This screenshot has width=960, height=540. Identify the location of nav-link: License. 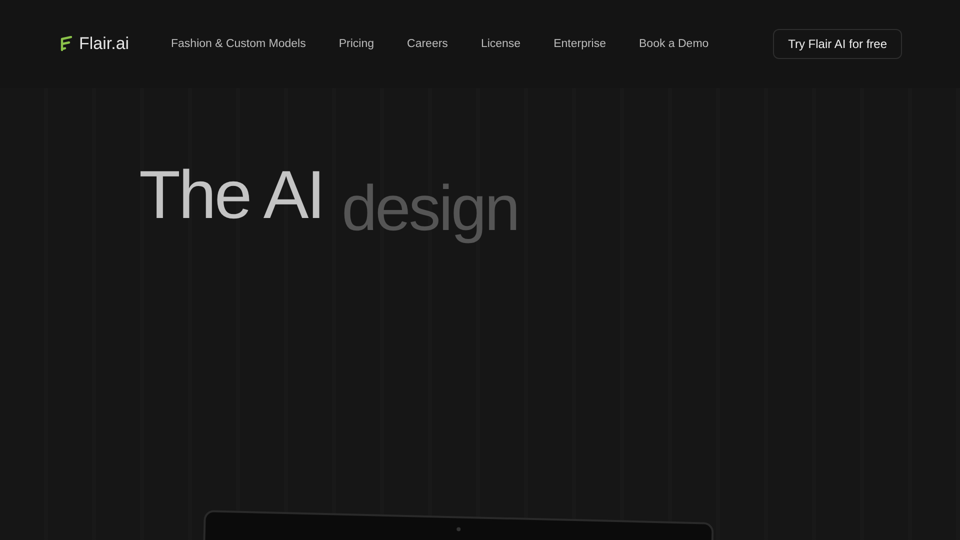
(500, 44).